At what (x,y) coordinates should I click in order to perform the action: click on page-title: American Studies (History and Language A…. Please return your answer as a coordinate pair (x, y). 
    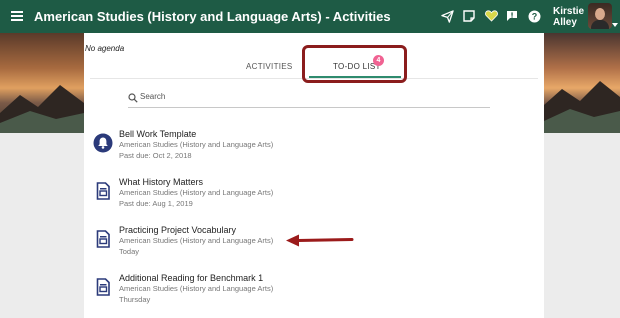
    Looking at the image, I should click on (212, 16).